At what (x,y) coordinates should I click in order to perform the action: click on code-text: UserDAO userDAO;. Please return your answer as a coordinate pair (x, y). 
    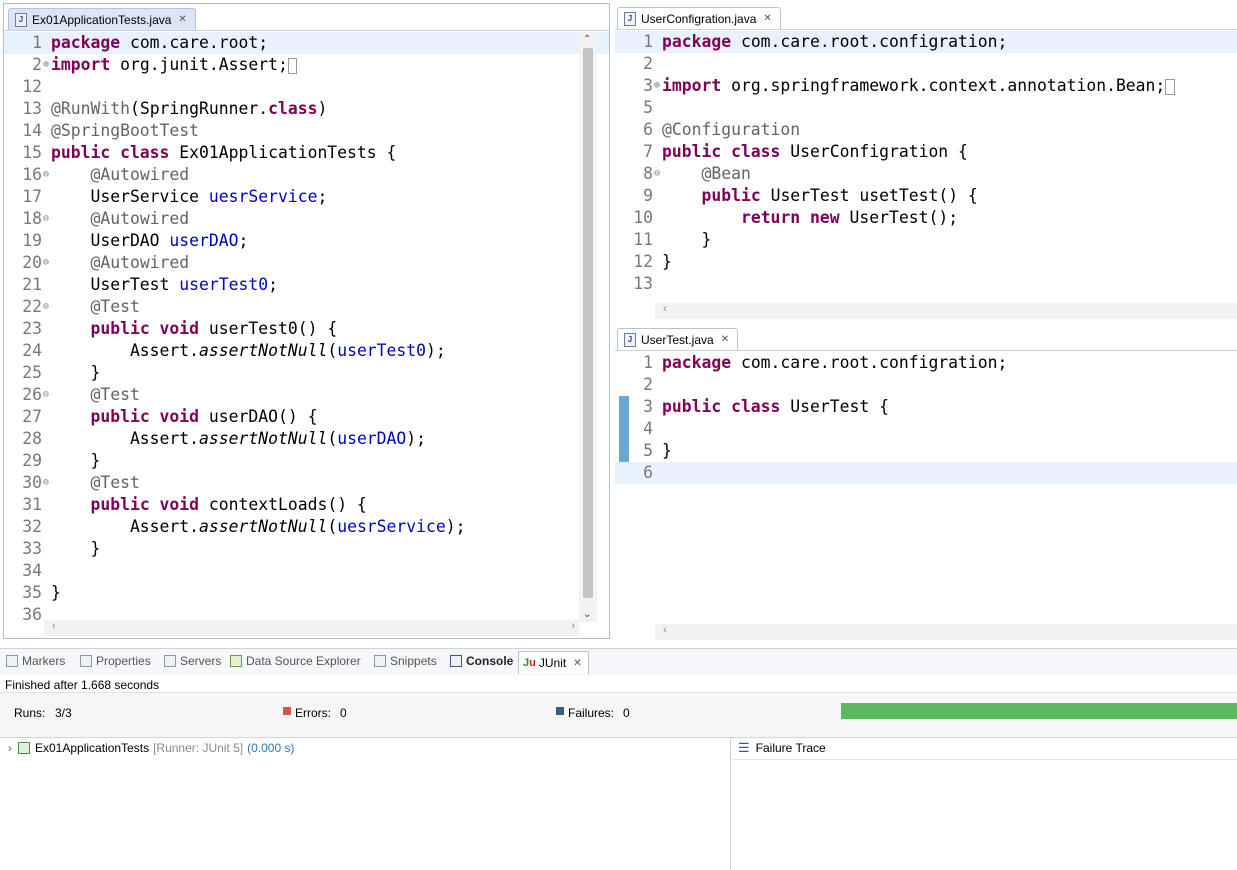
    Looking at the image, I should click on (149, 241).